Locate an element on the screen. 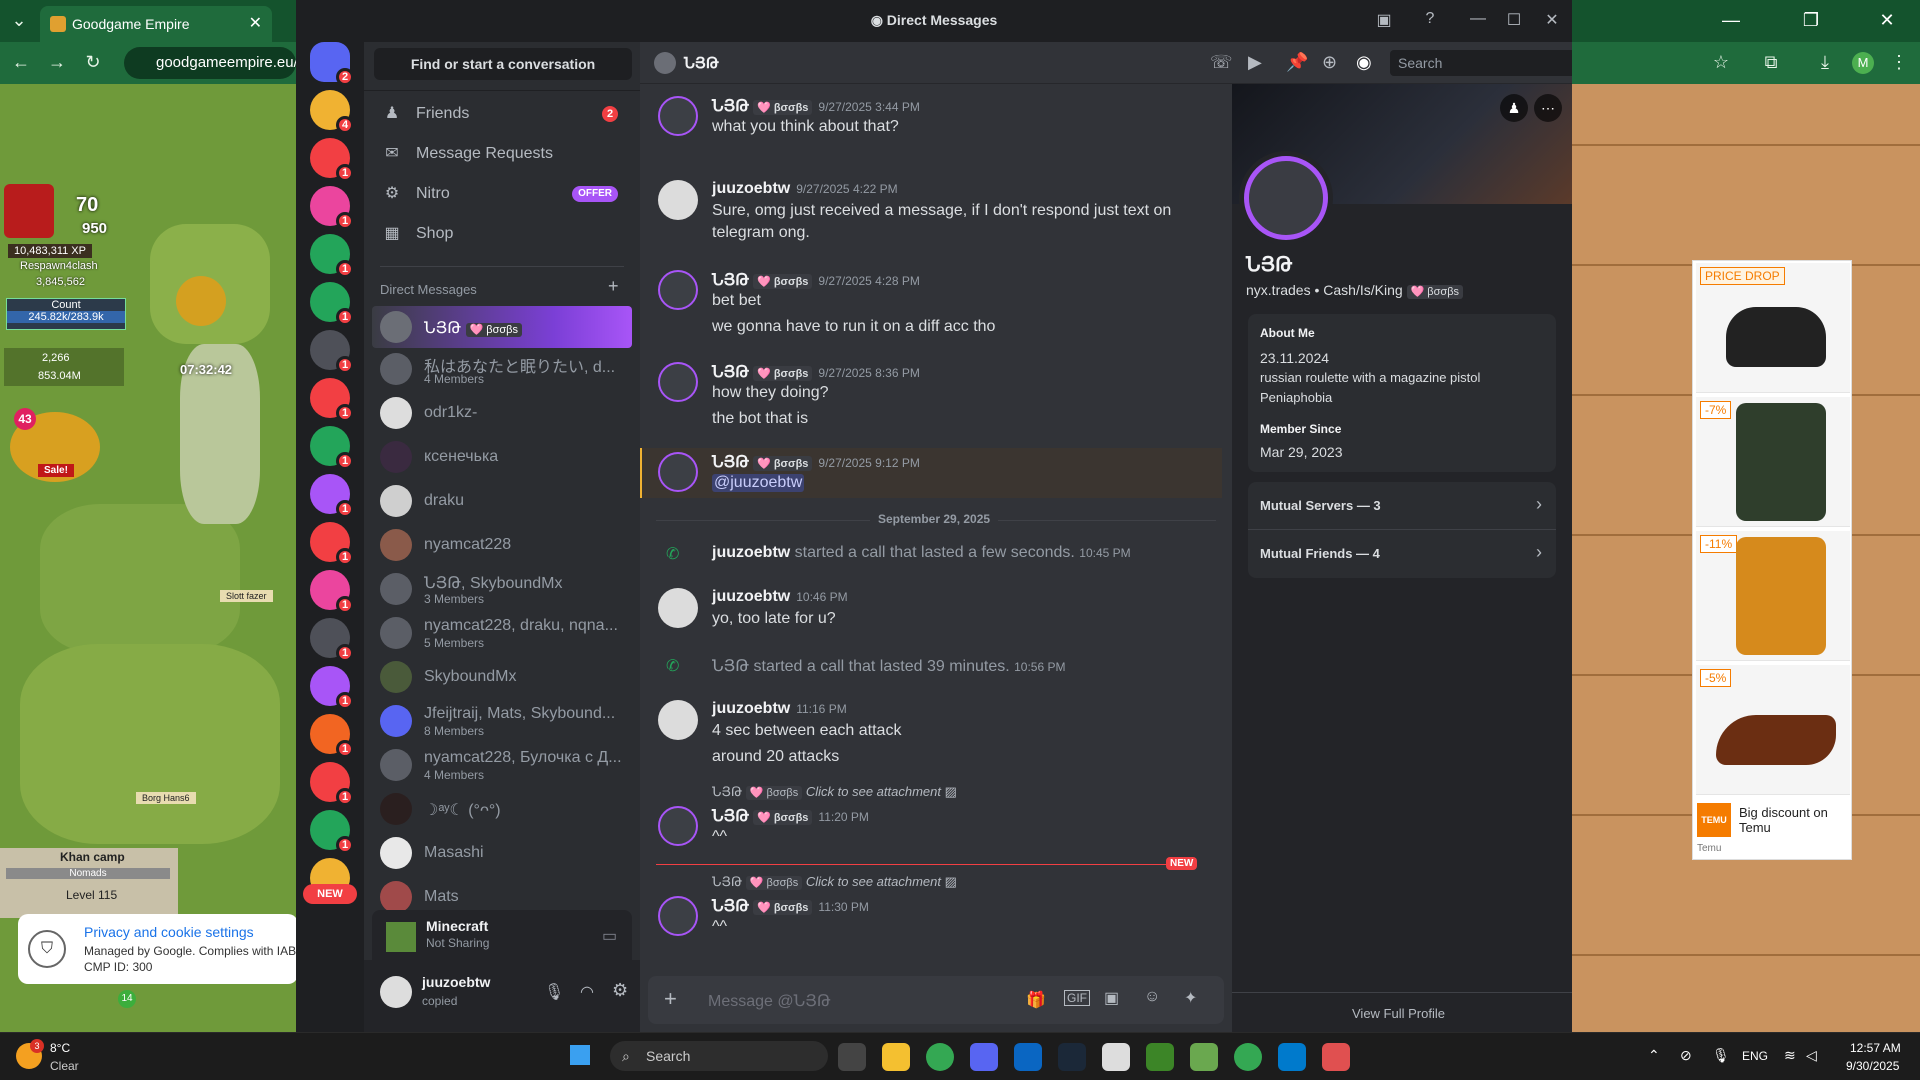 The height and width of the screenshot is (1080, 1920). clock-time: 12:57 AM is located at coordinates (1875, 1048).